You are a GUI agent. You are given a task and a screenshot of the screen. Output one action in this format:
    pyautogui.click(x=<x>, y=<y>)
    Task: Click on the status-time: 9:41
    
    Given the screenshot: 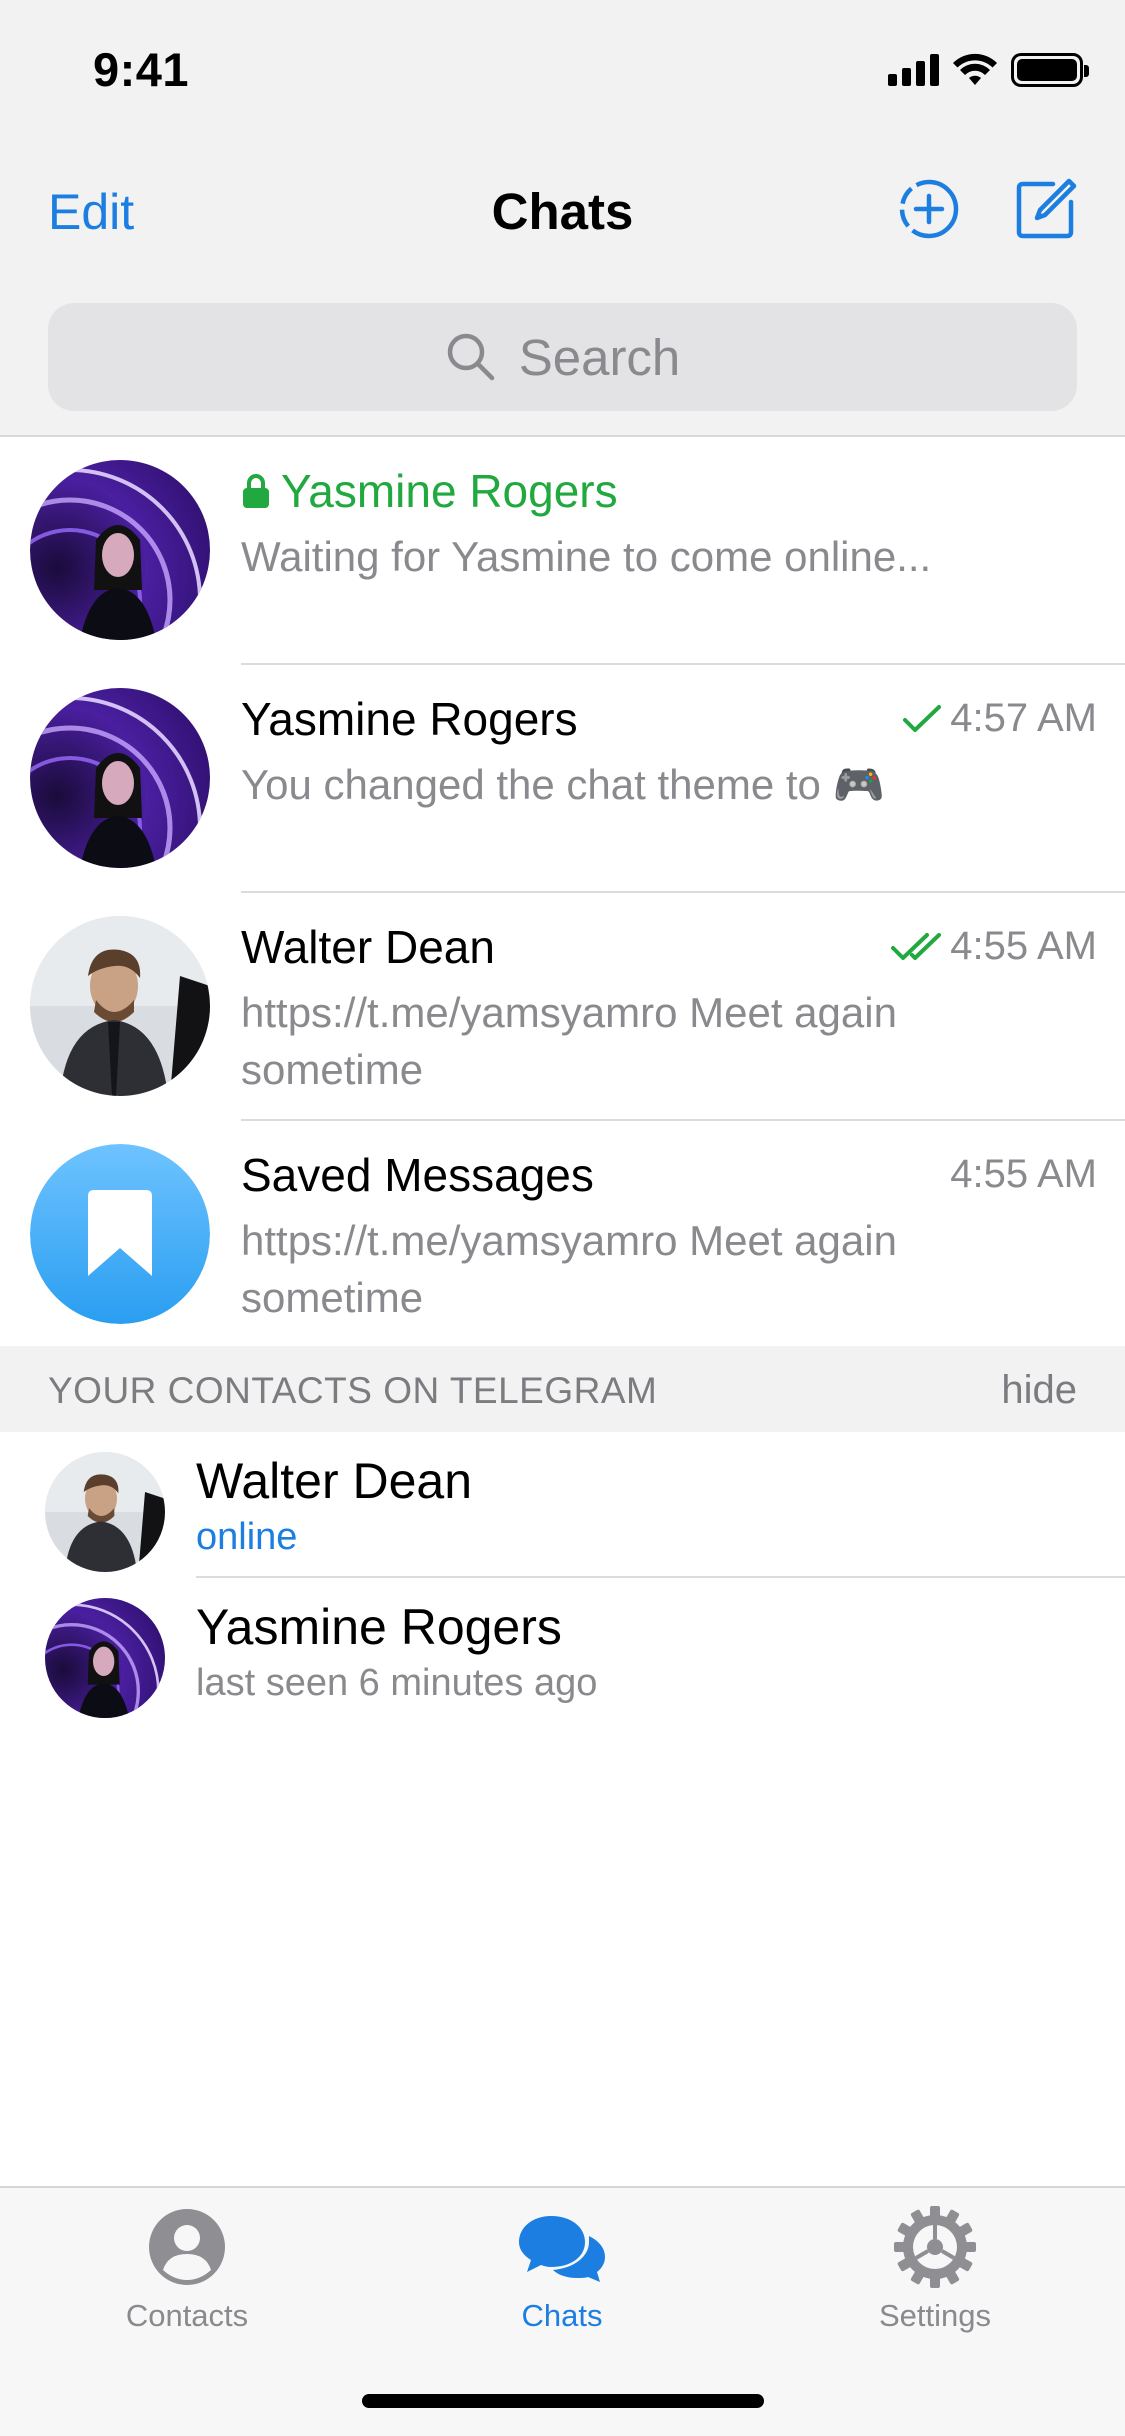 What is the action you would take?
    pyautogui.click(x=141, y=69)
    